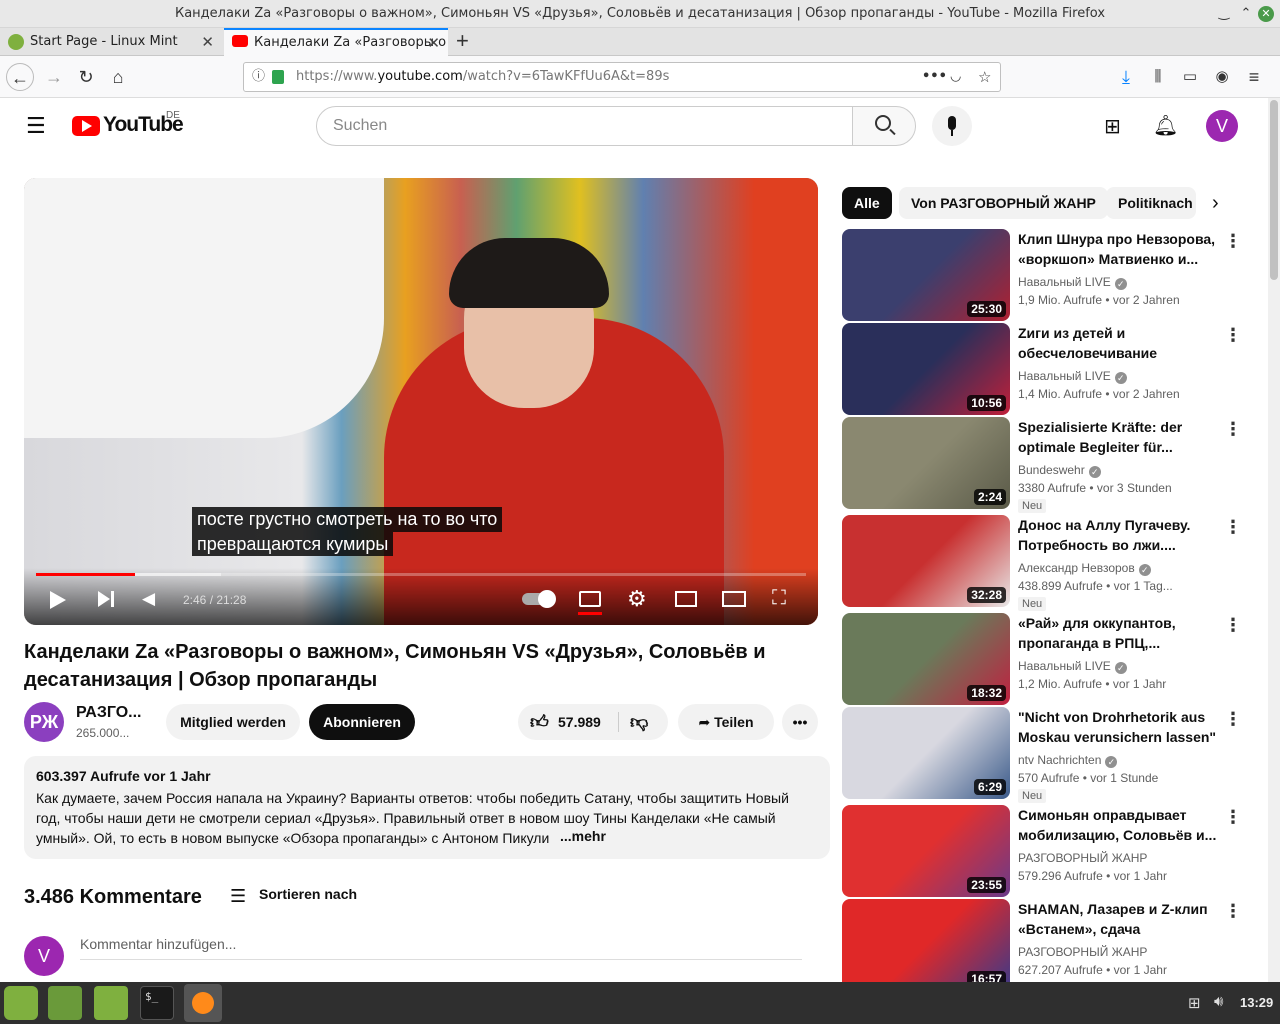  What do you see at coordinates (955, 77) in the screenshot?
I see `pocket-icon: ◡` at bounding box center [955, 77].